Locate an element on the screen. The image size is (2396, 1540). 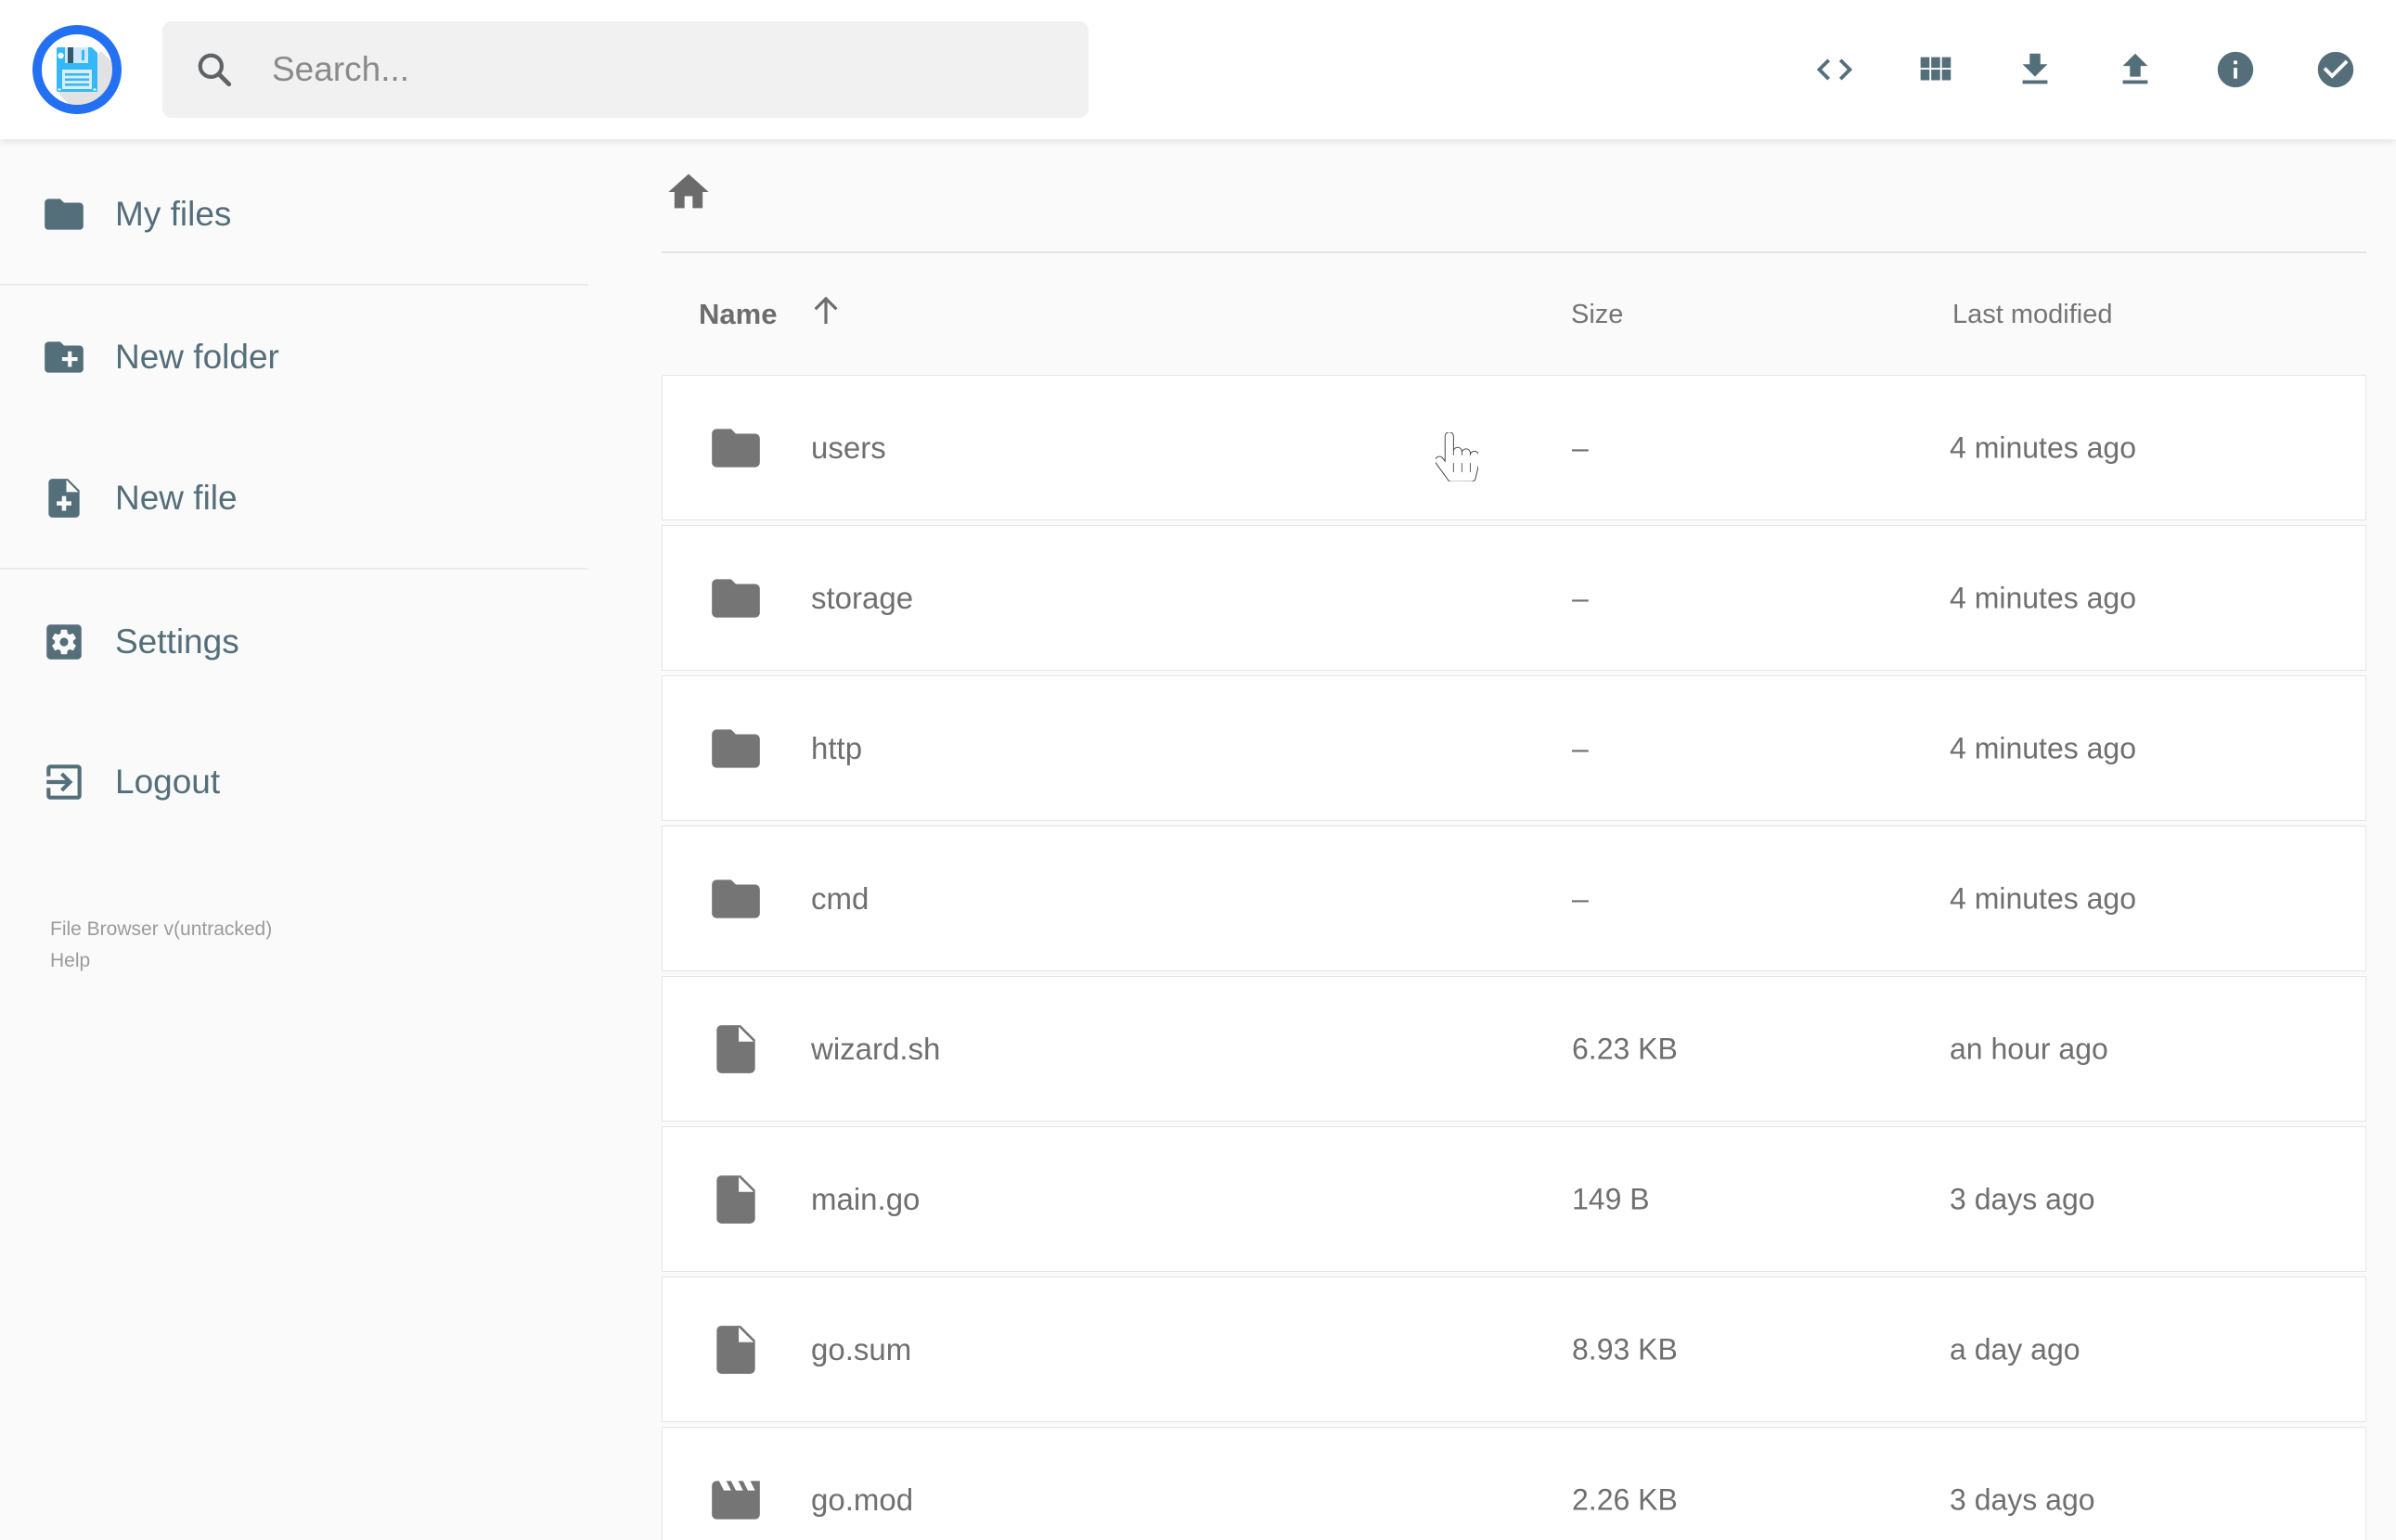
help-link: Help is located at coordinates (161, 961).